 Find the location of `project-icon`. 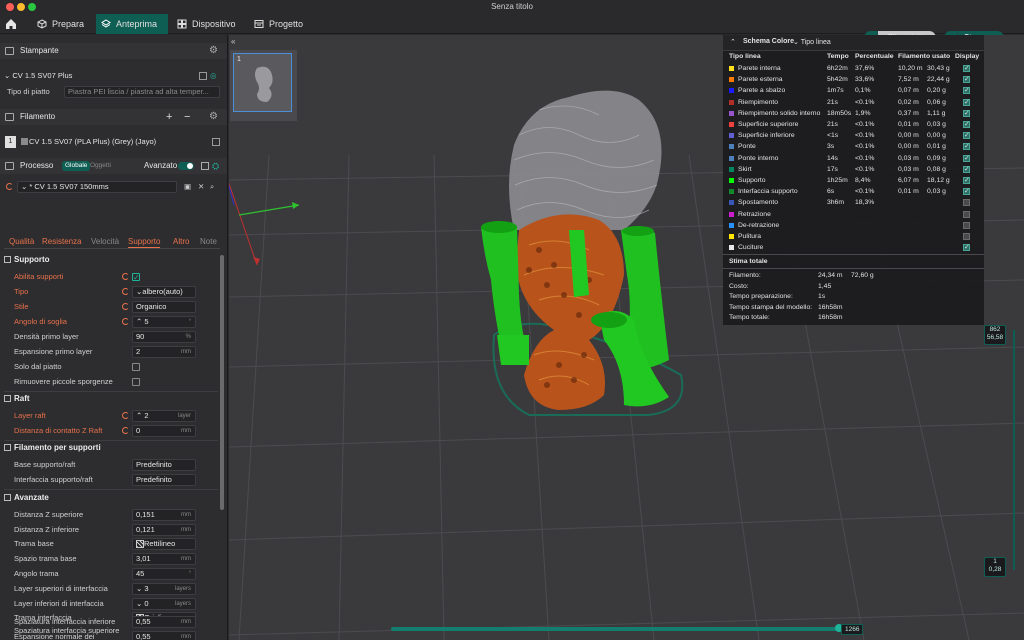

project-icon is located at coordinates (259, 24).